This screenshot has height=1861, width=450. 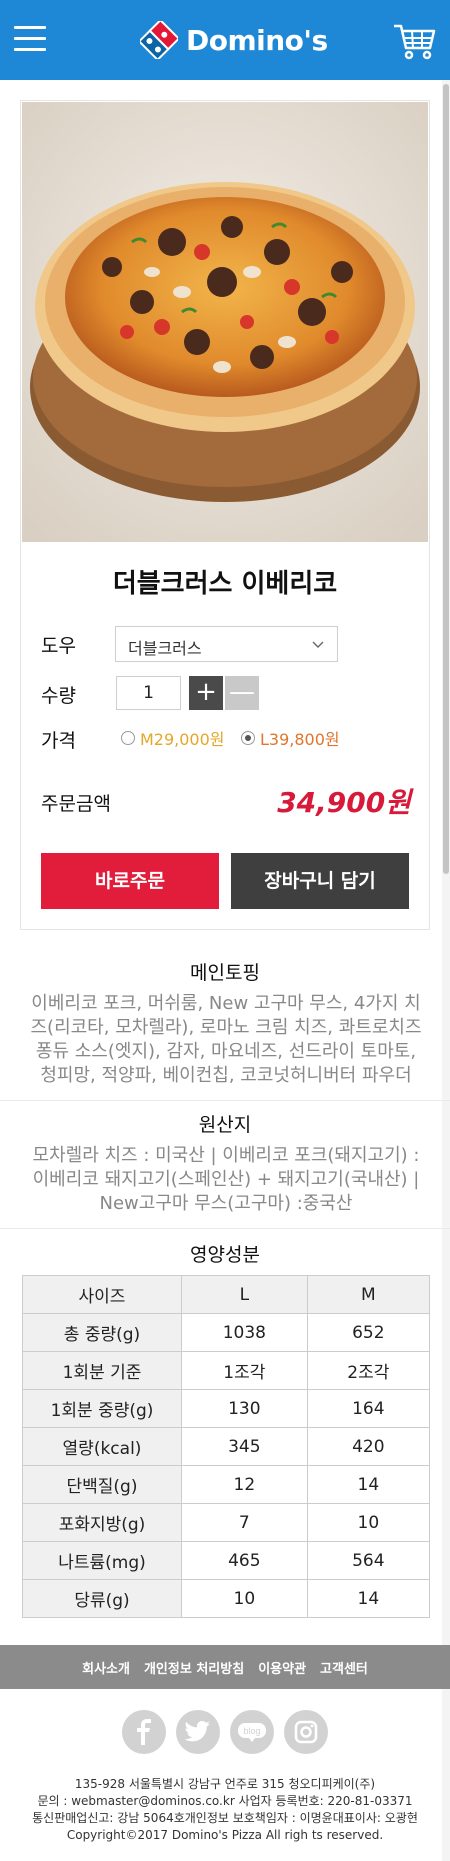 I want to click on value-cell-m: 10, so click(x=368, y=1522).